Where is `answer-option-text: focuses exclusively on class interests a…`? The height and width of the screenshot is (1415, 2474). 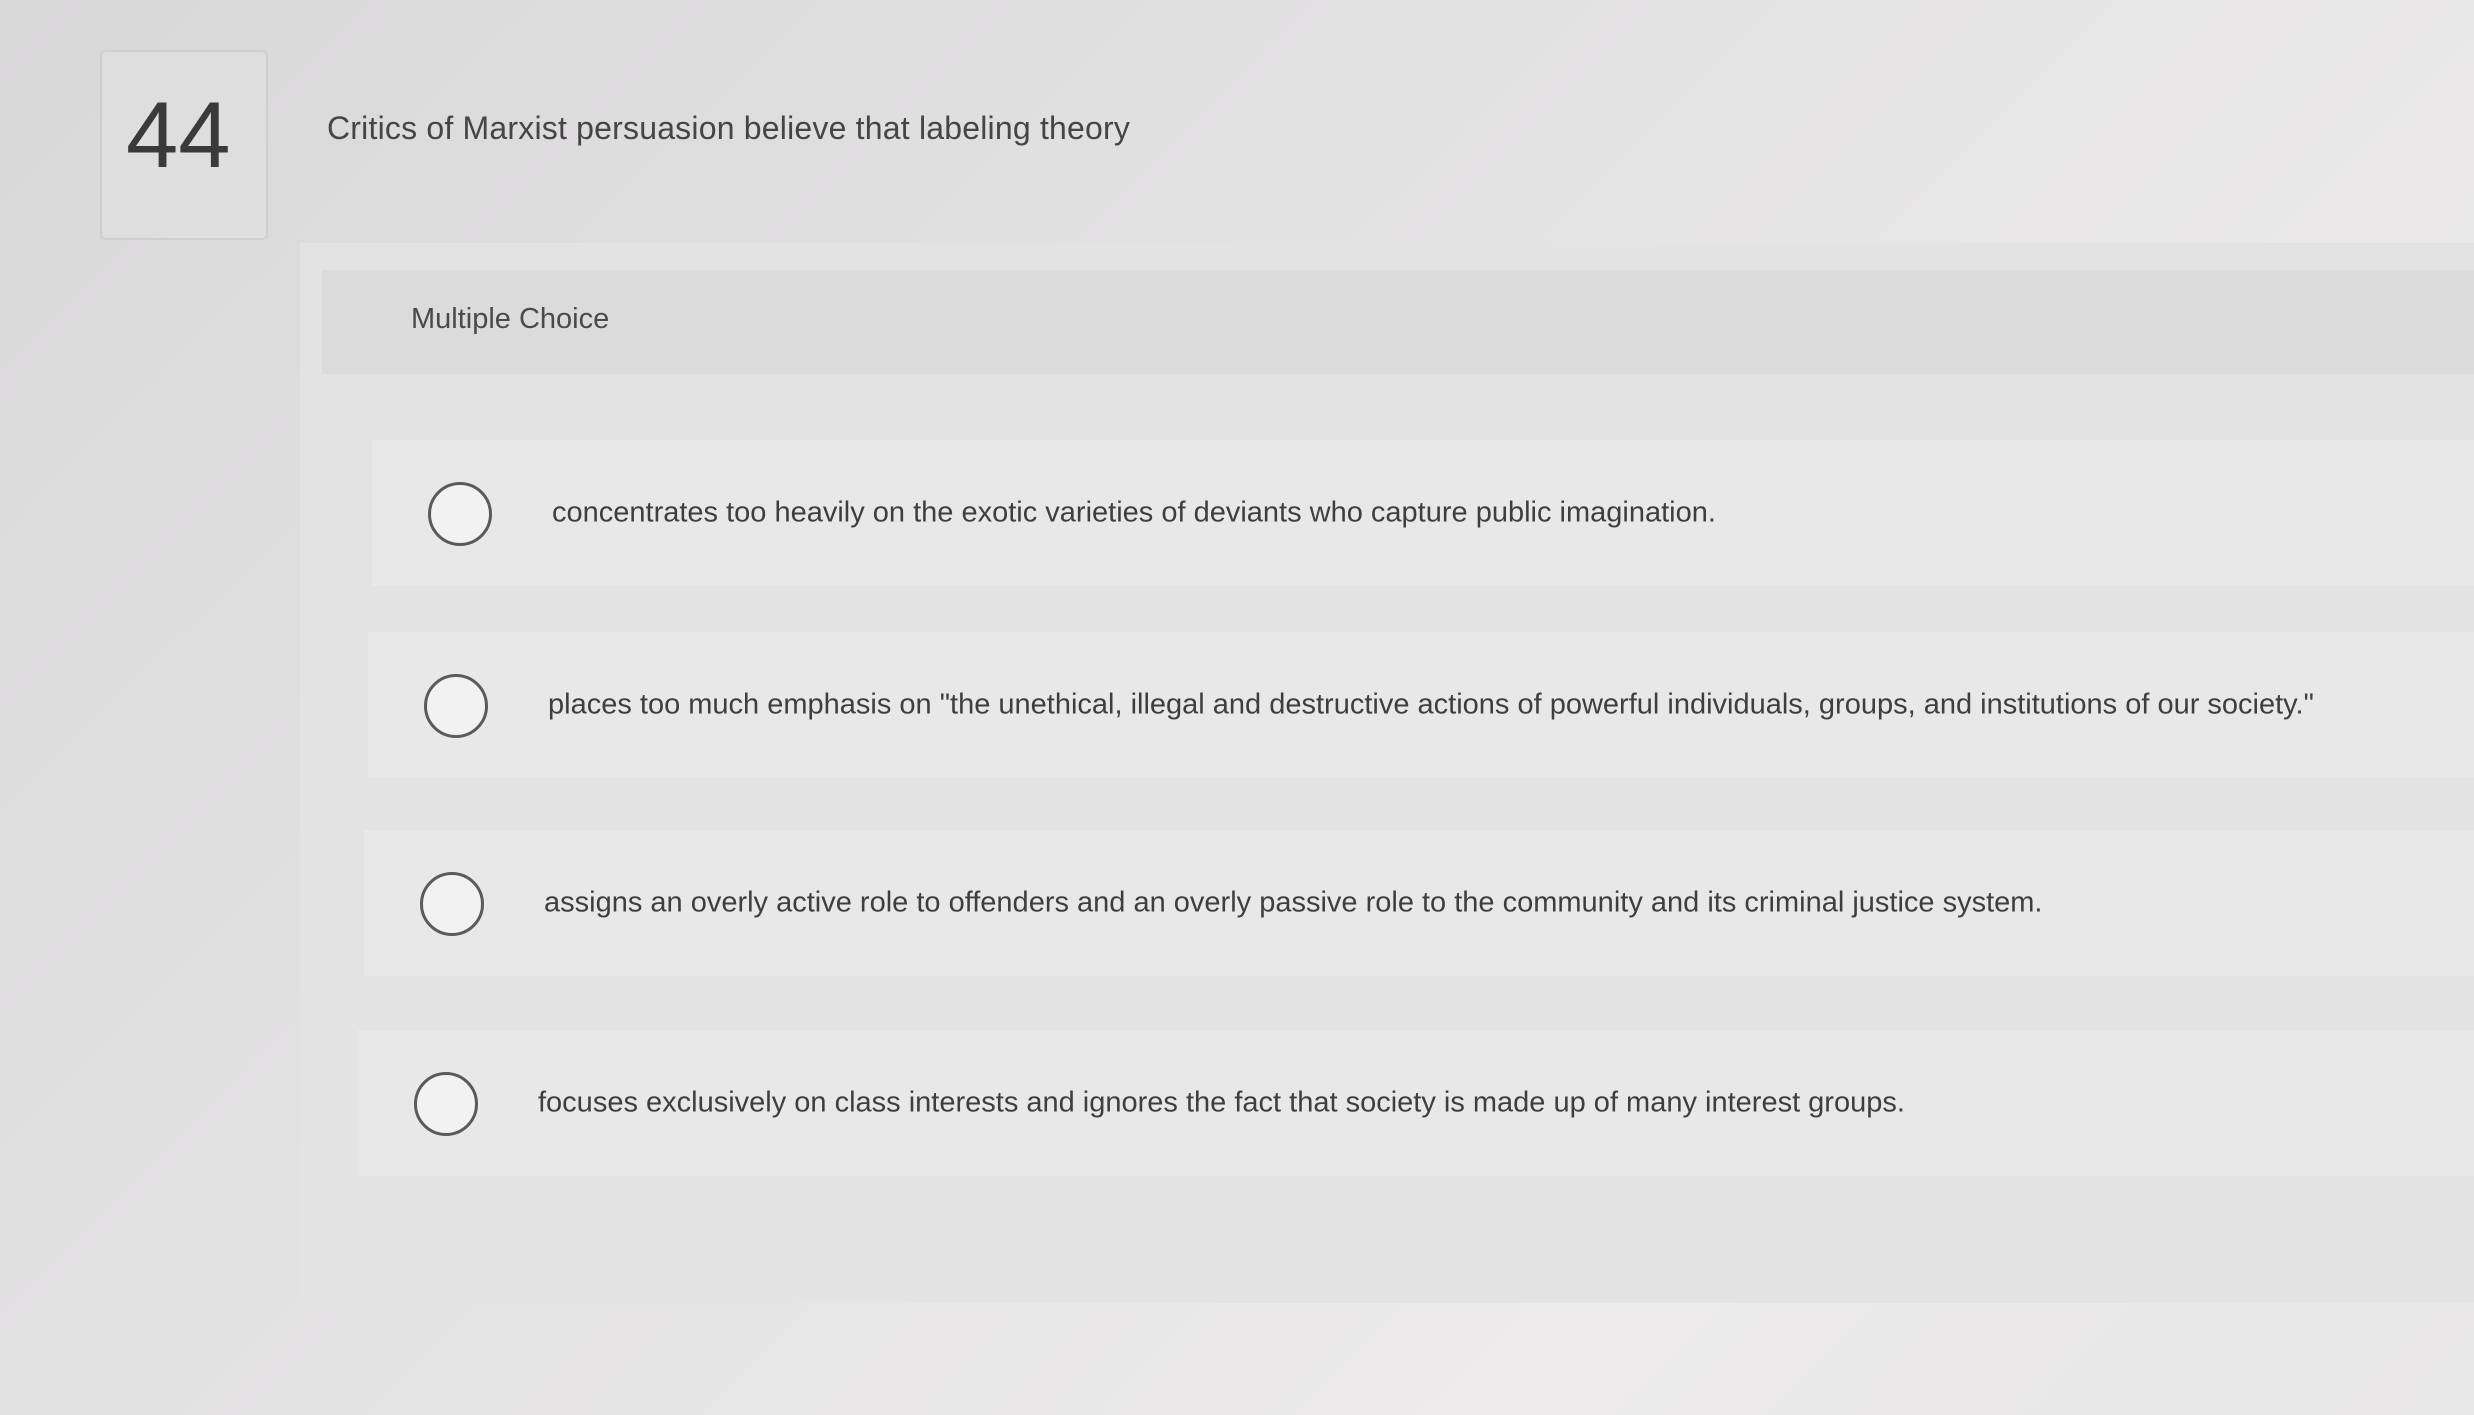 answer-option-text: focuses exclusively on class interests a… is located at coordinates (1221, 1102).